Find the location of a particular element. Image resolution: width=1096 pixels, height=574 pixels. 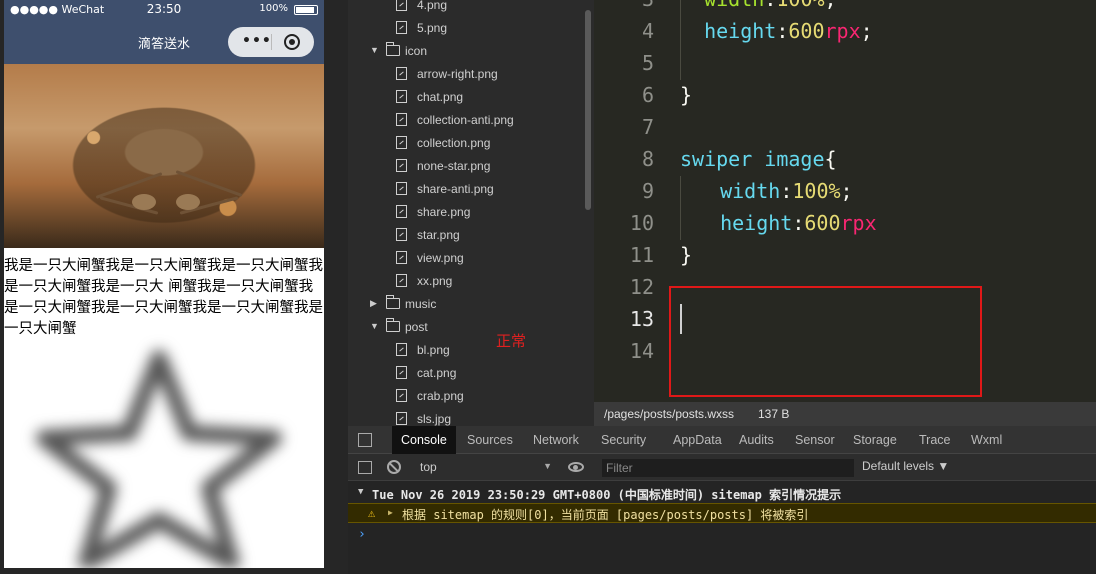

tree-file: cat.png is located at coordinates (471, 373).